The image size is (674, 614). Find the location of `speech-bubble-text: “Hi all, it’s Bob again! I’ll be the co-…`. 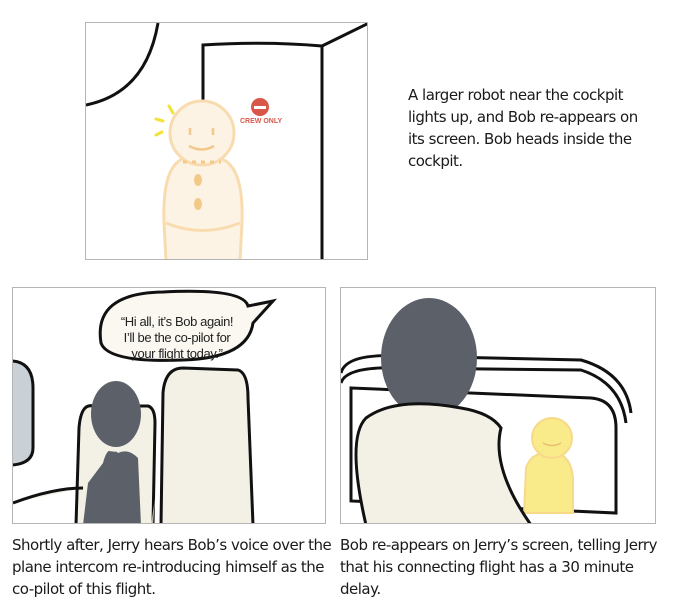

speech-bubble-text: “Hi all, it’s Bob again! I’ll be the co-… is located at coordinates (177, 337).